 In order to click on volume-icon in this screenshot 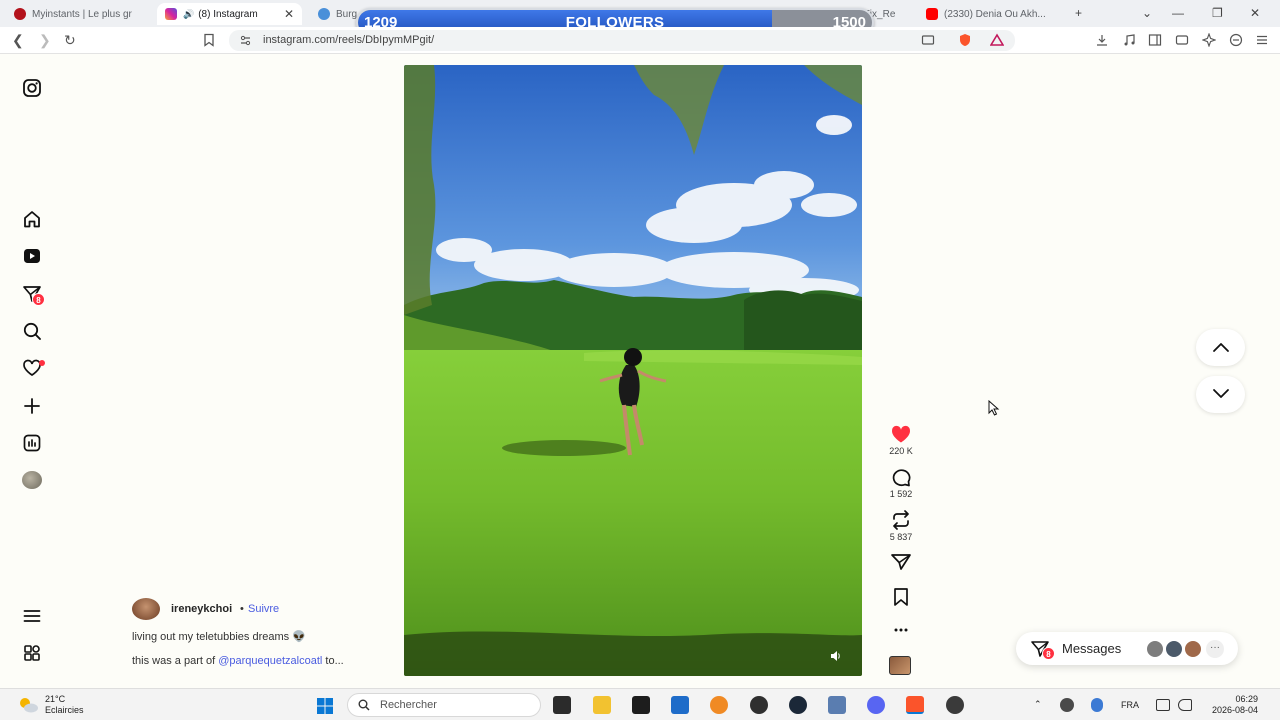, I will do `click(836, 656)`.